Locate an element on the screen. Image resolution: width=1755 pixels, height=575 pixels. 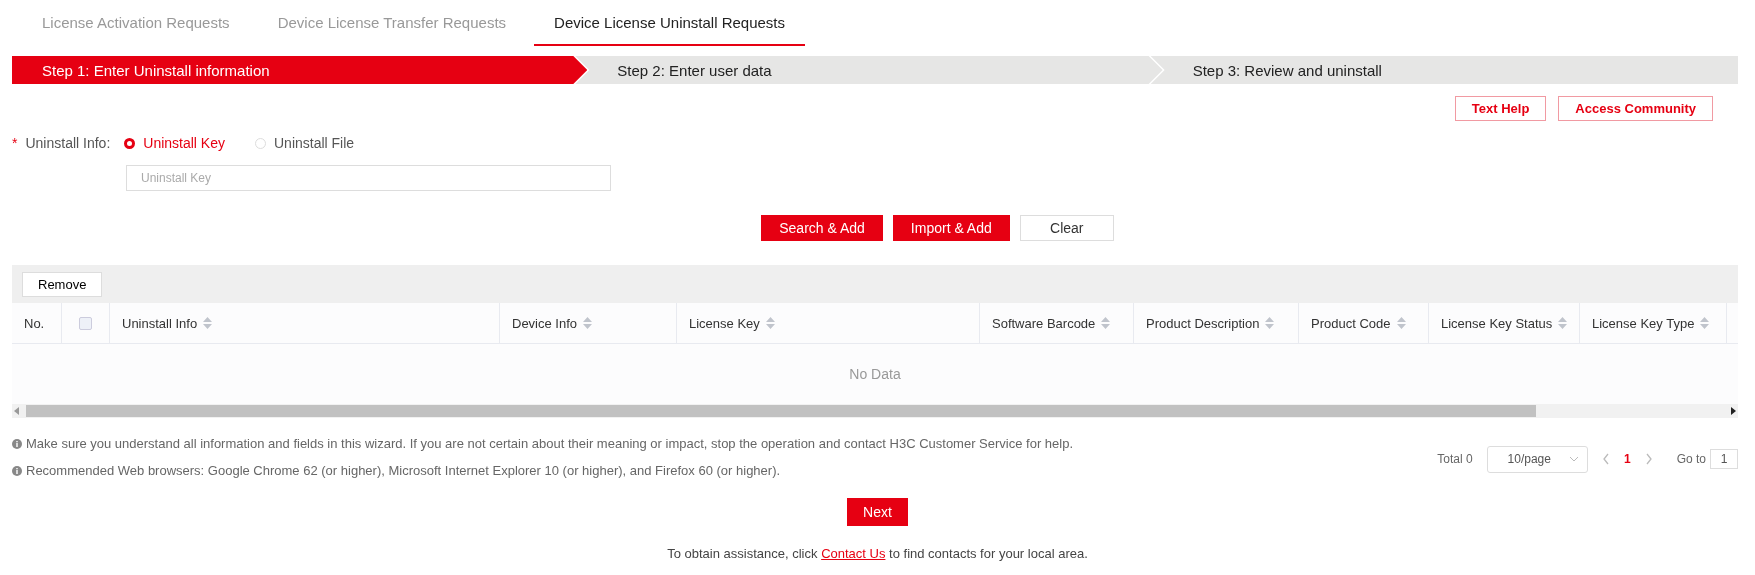
note-text: Recommended Web browsers: Google Chrome 62 (or higher), Microsoft Internet Explorer 10 (or higher), and Firefox 60 (or higher). is located at coordinates (403, 470).